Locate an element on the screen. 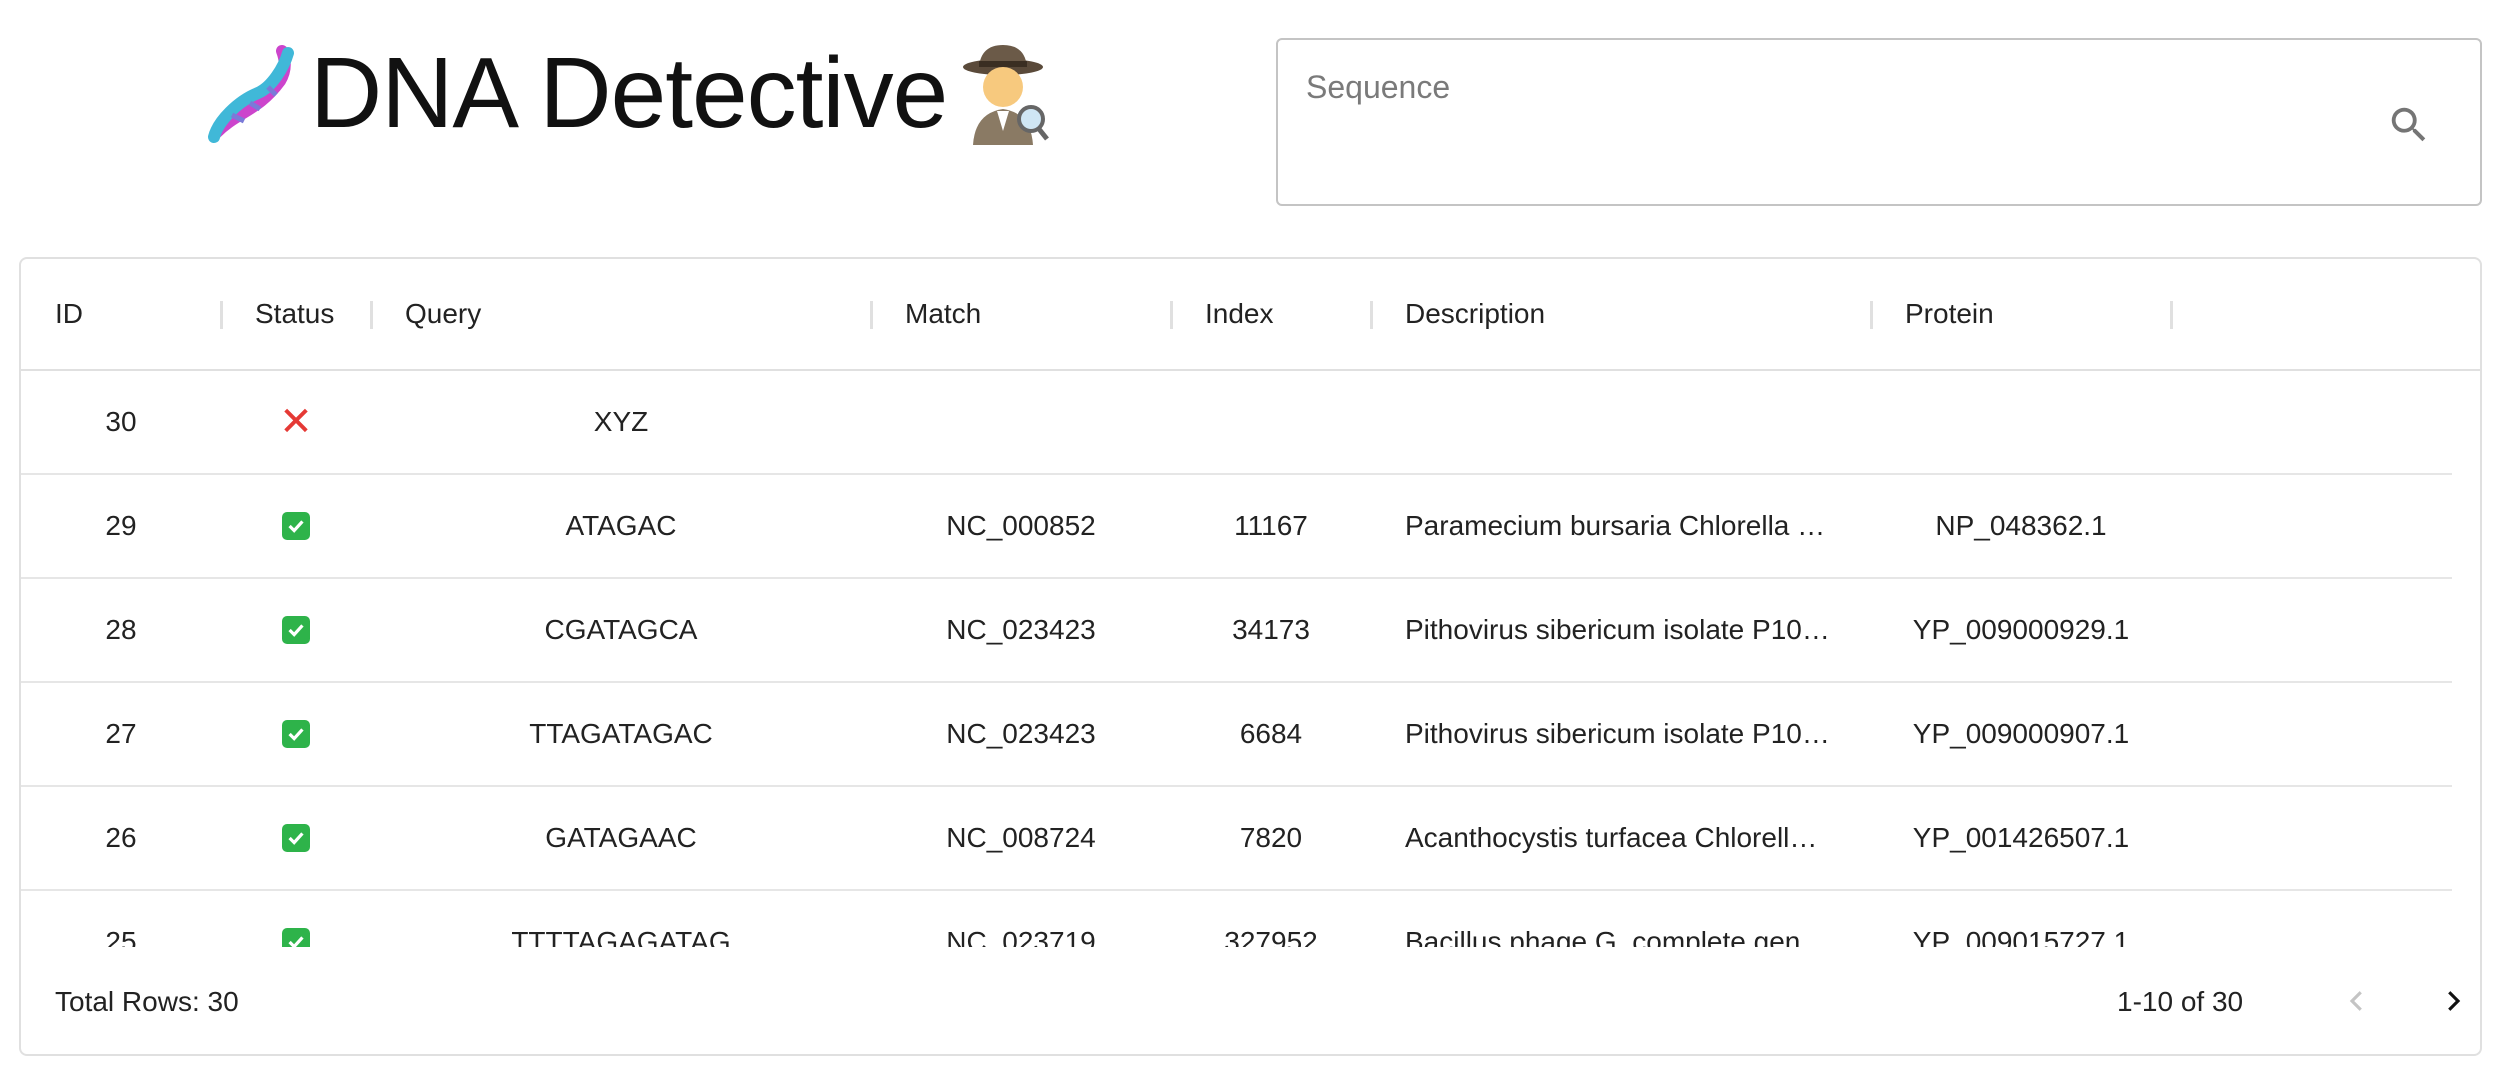 The image size is (2502, 1088). cell-status: ✕ is located at coordinates (296, 422).